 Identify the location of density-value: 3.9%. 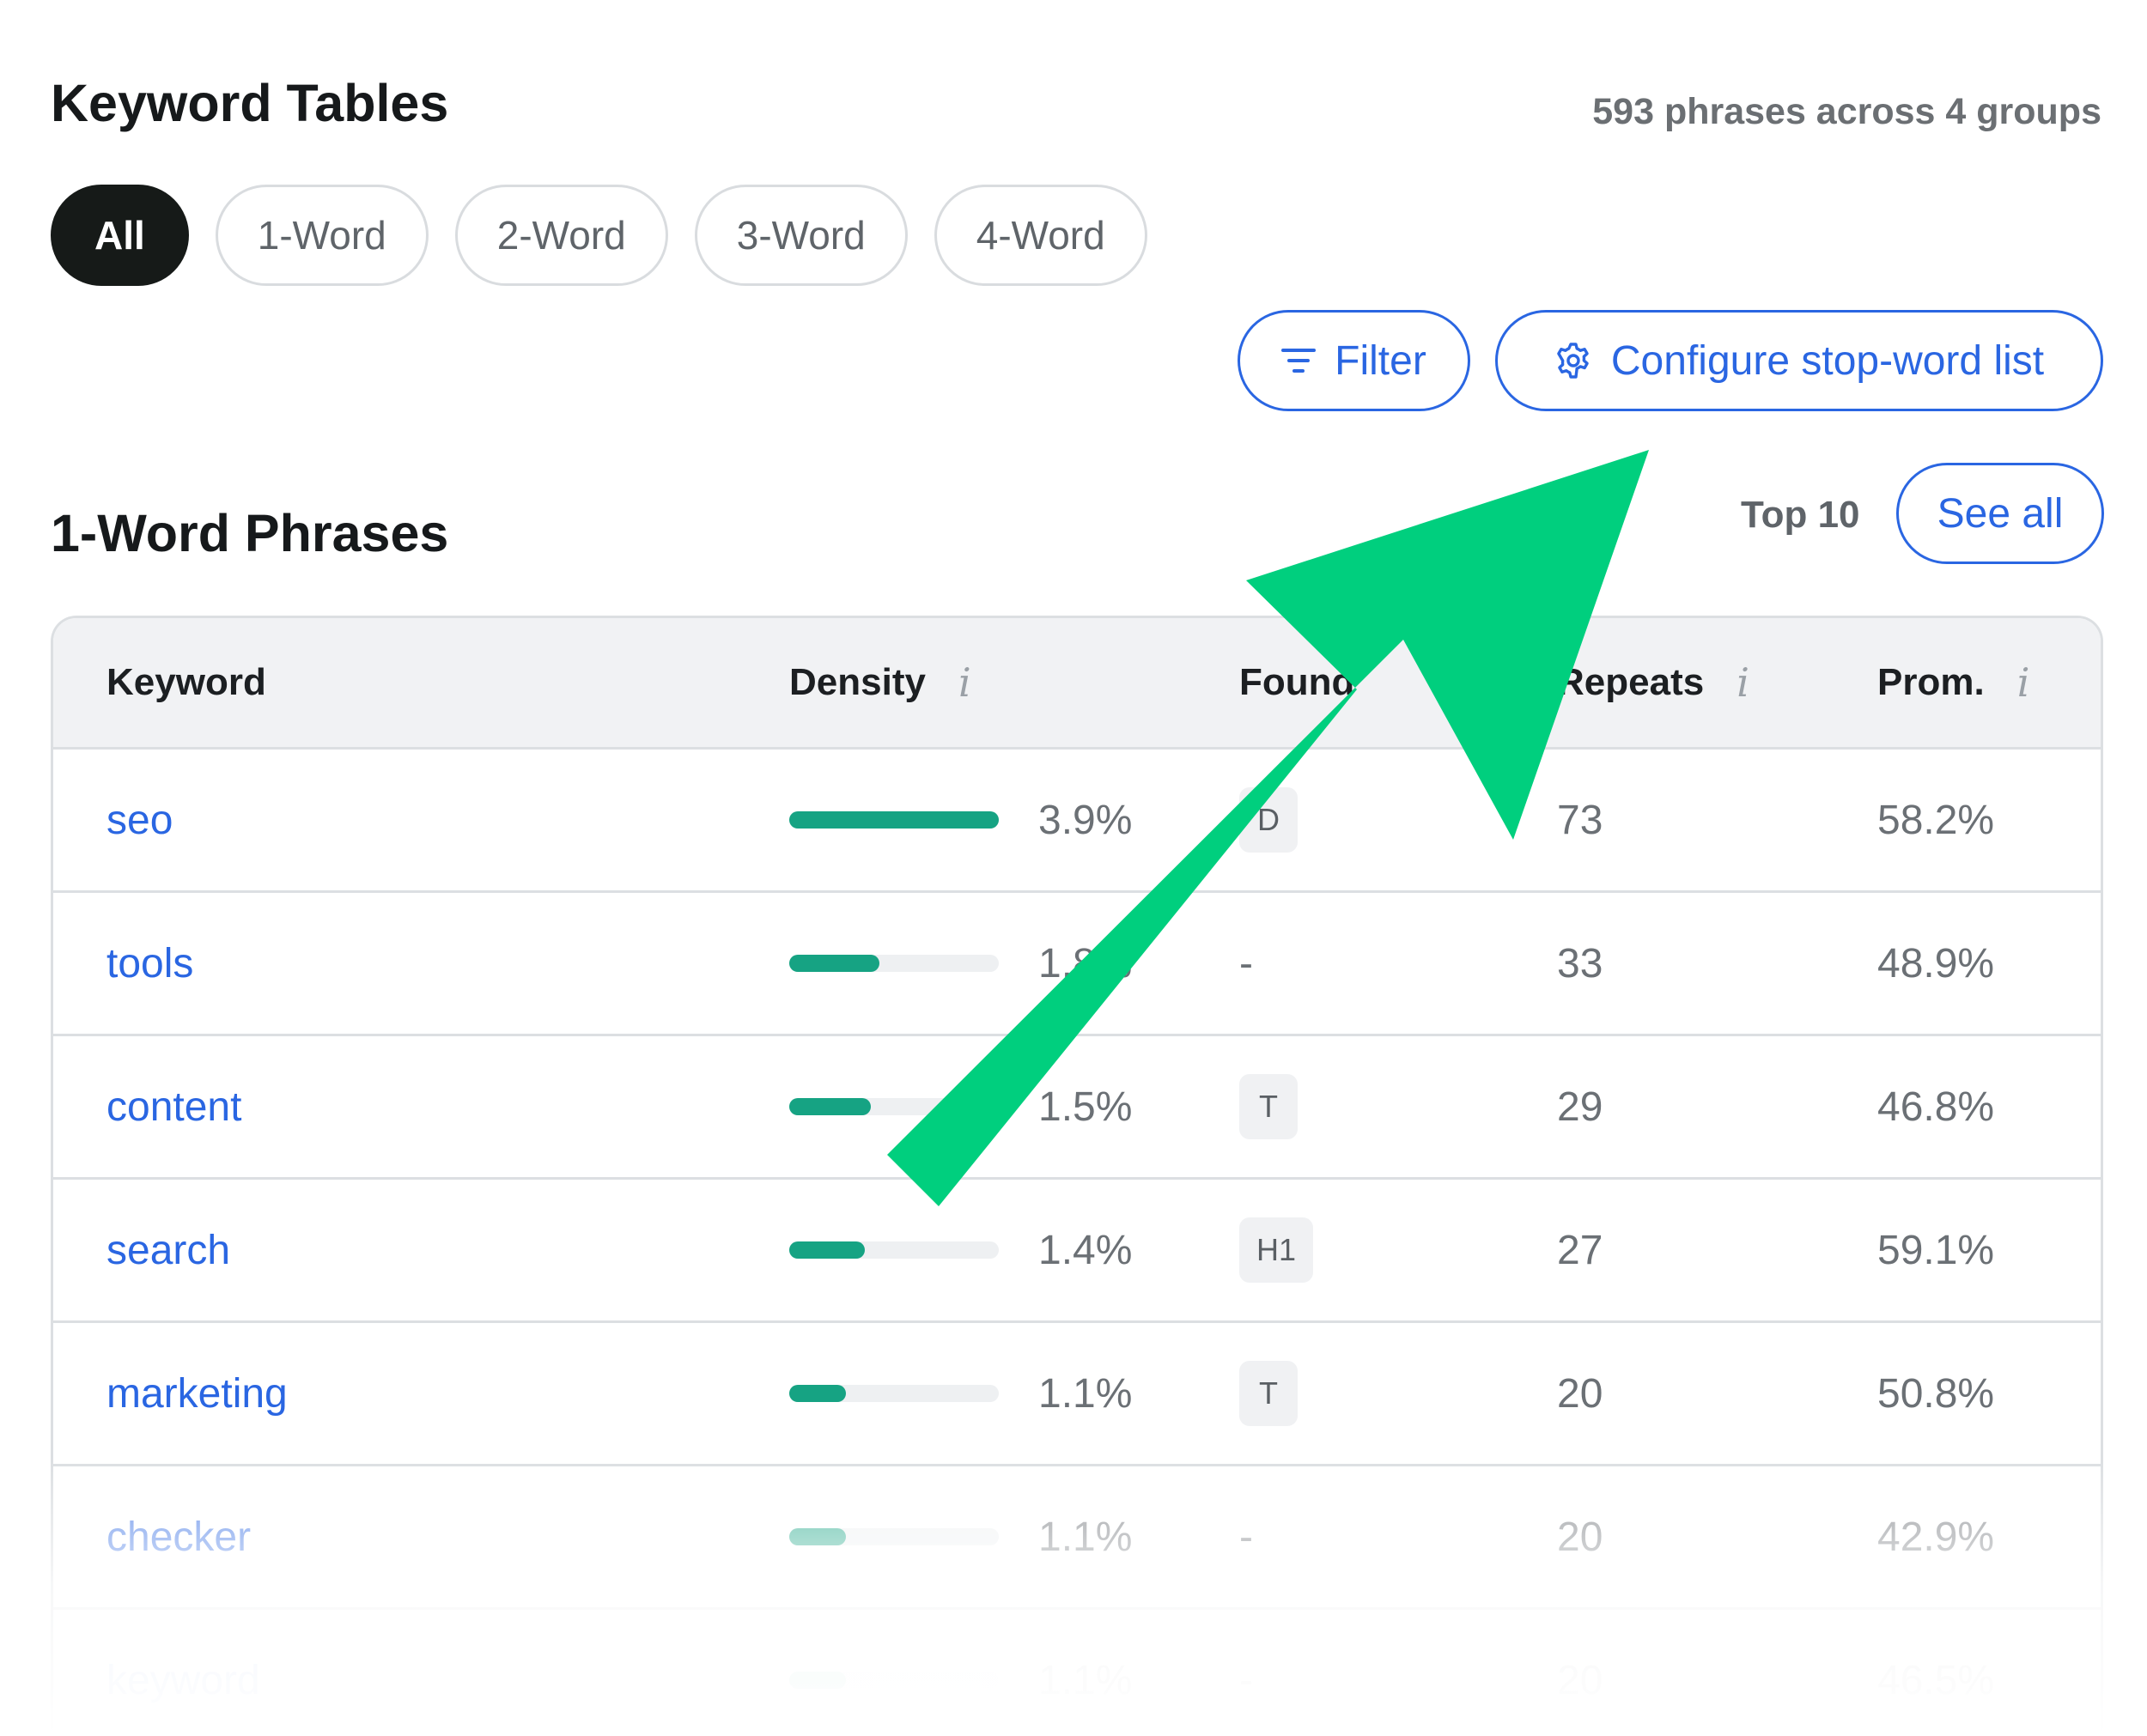
(1086, 820).